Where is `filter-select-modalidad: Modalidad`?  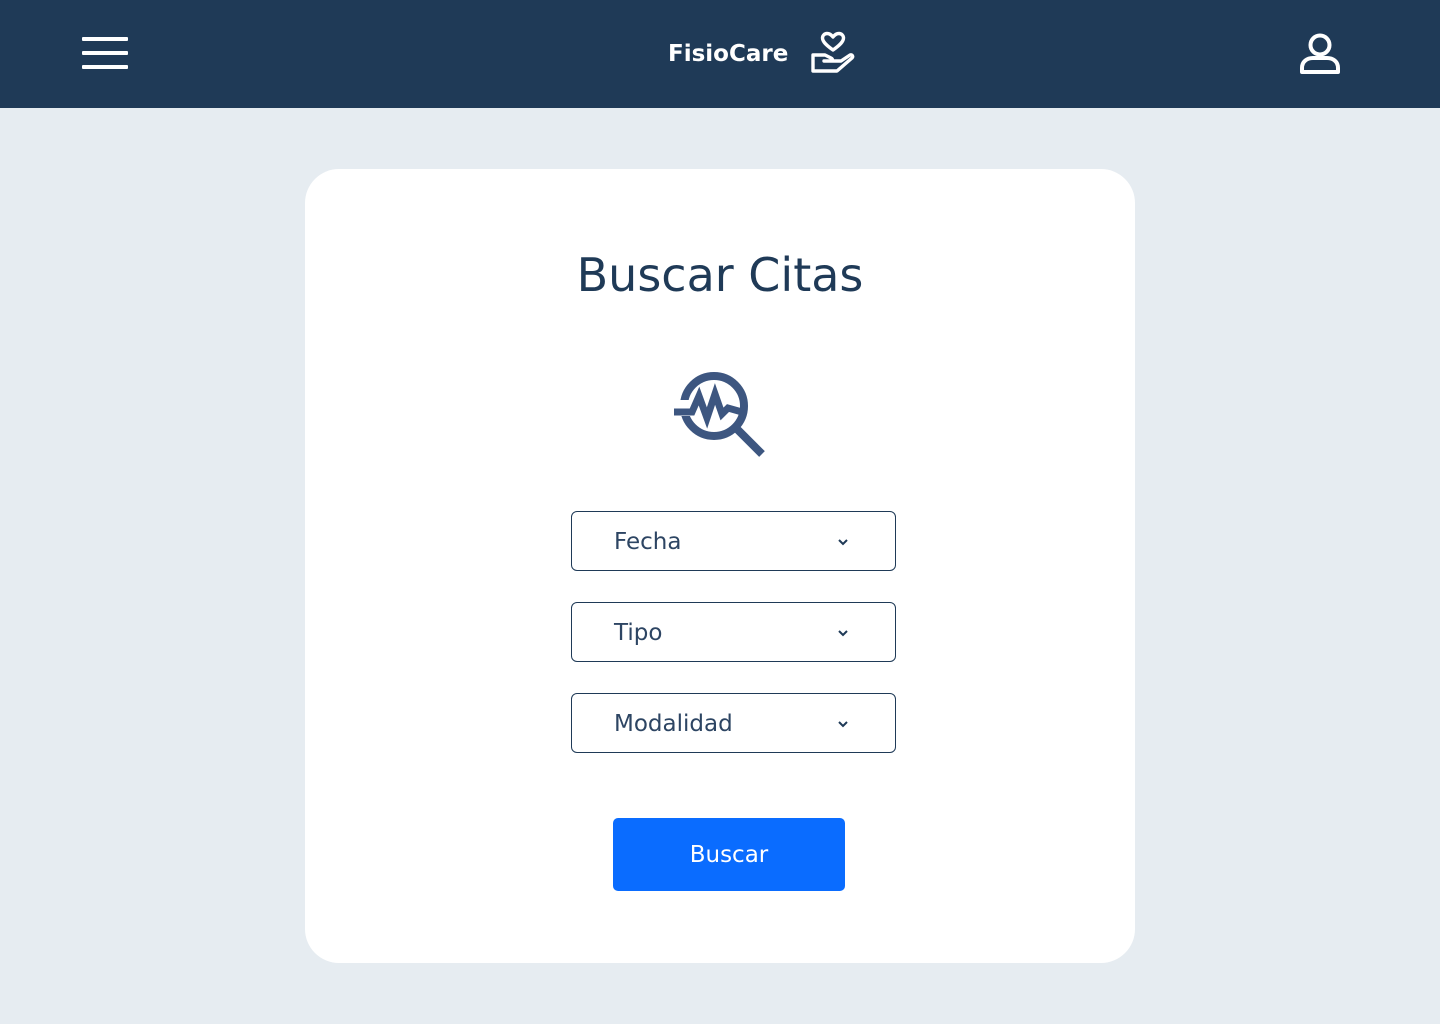 filter-select-modalidad: Modalidad is located at coordinates (733, 723).